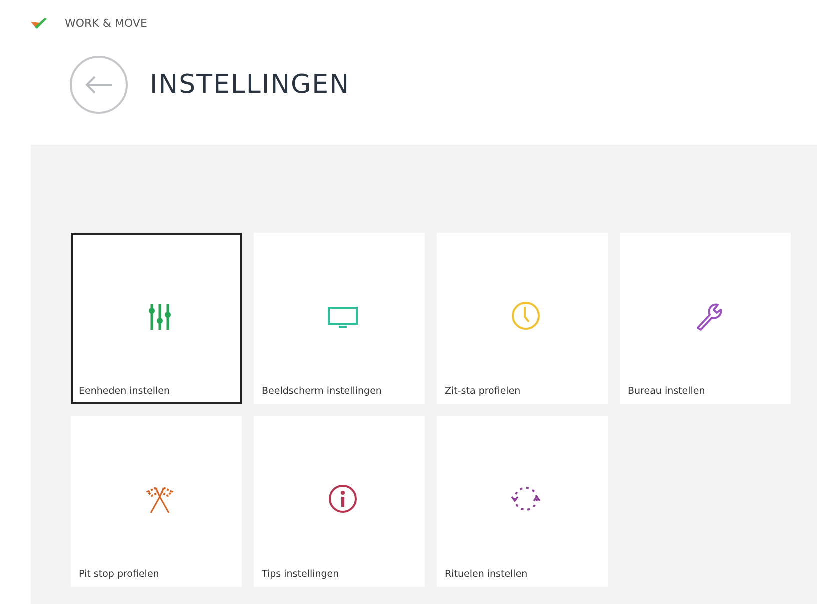 This screenshot has height=608, width=817. Describe the element at coordinates (522, 318) in the screenshot. I see `settings-tile: Zit-sta profielen` at that location.